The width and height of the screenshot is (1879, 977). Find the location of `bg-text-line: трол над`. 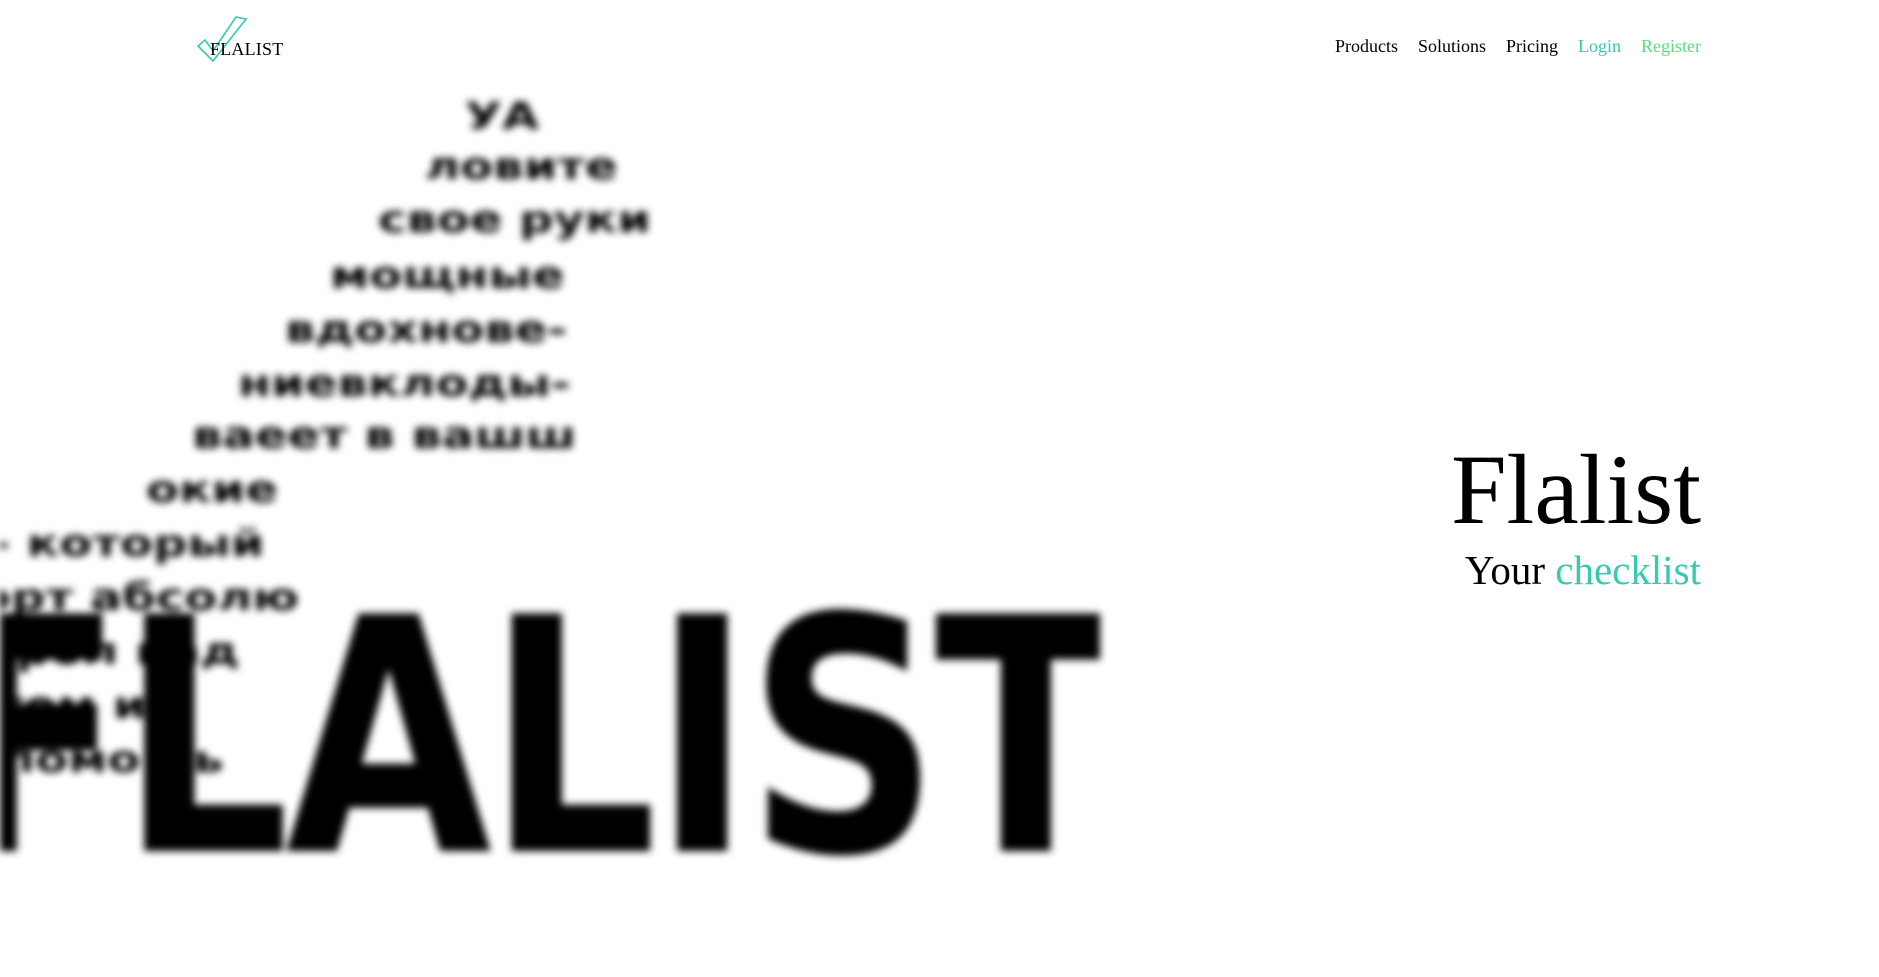

bg-text-line: трол над is located at coordinates (120, 651).